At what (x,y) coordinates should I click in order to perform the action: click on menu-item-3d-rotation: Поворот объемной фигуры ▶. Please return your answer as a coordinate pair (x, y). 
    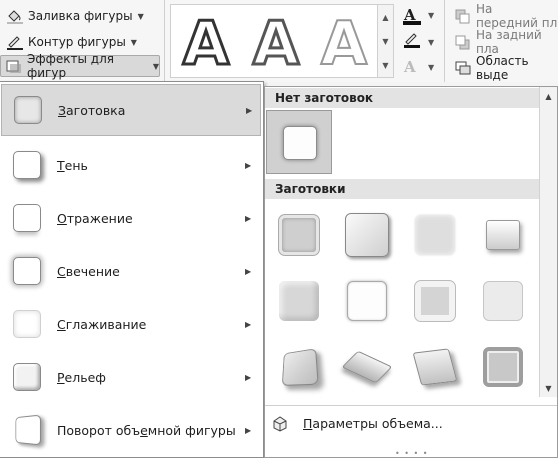
    Looking at the image, I should click on (131, 430).